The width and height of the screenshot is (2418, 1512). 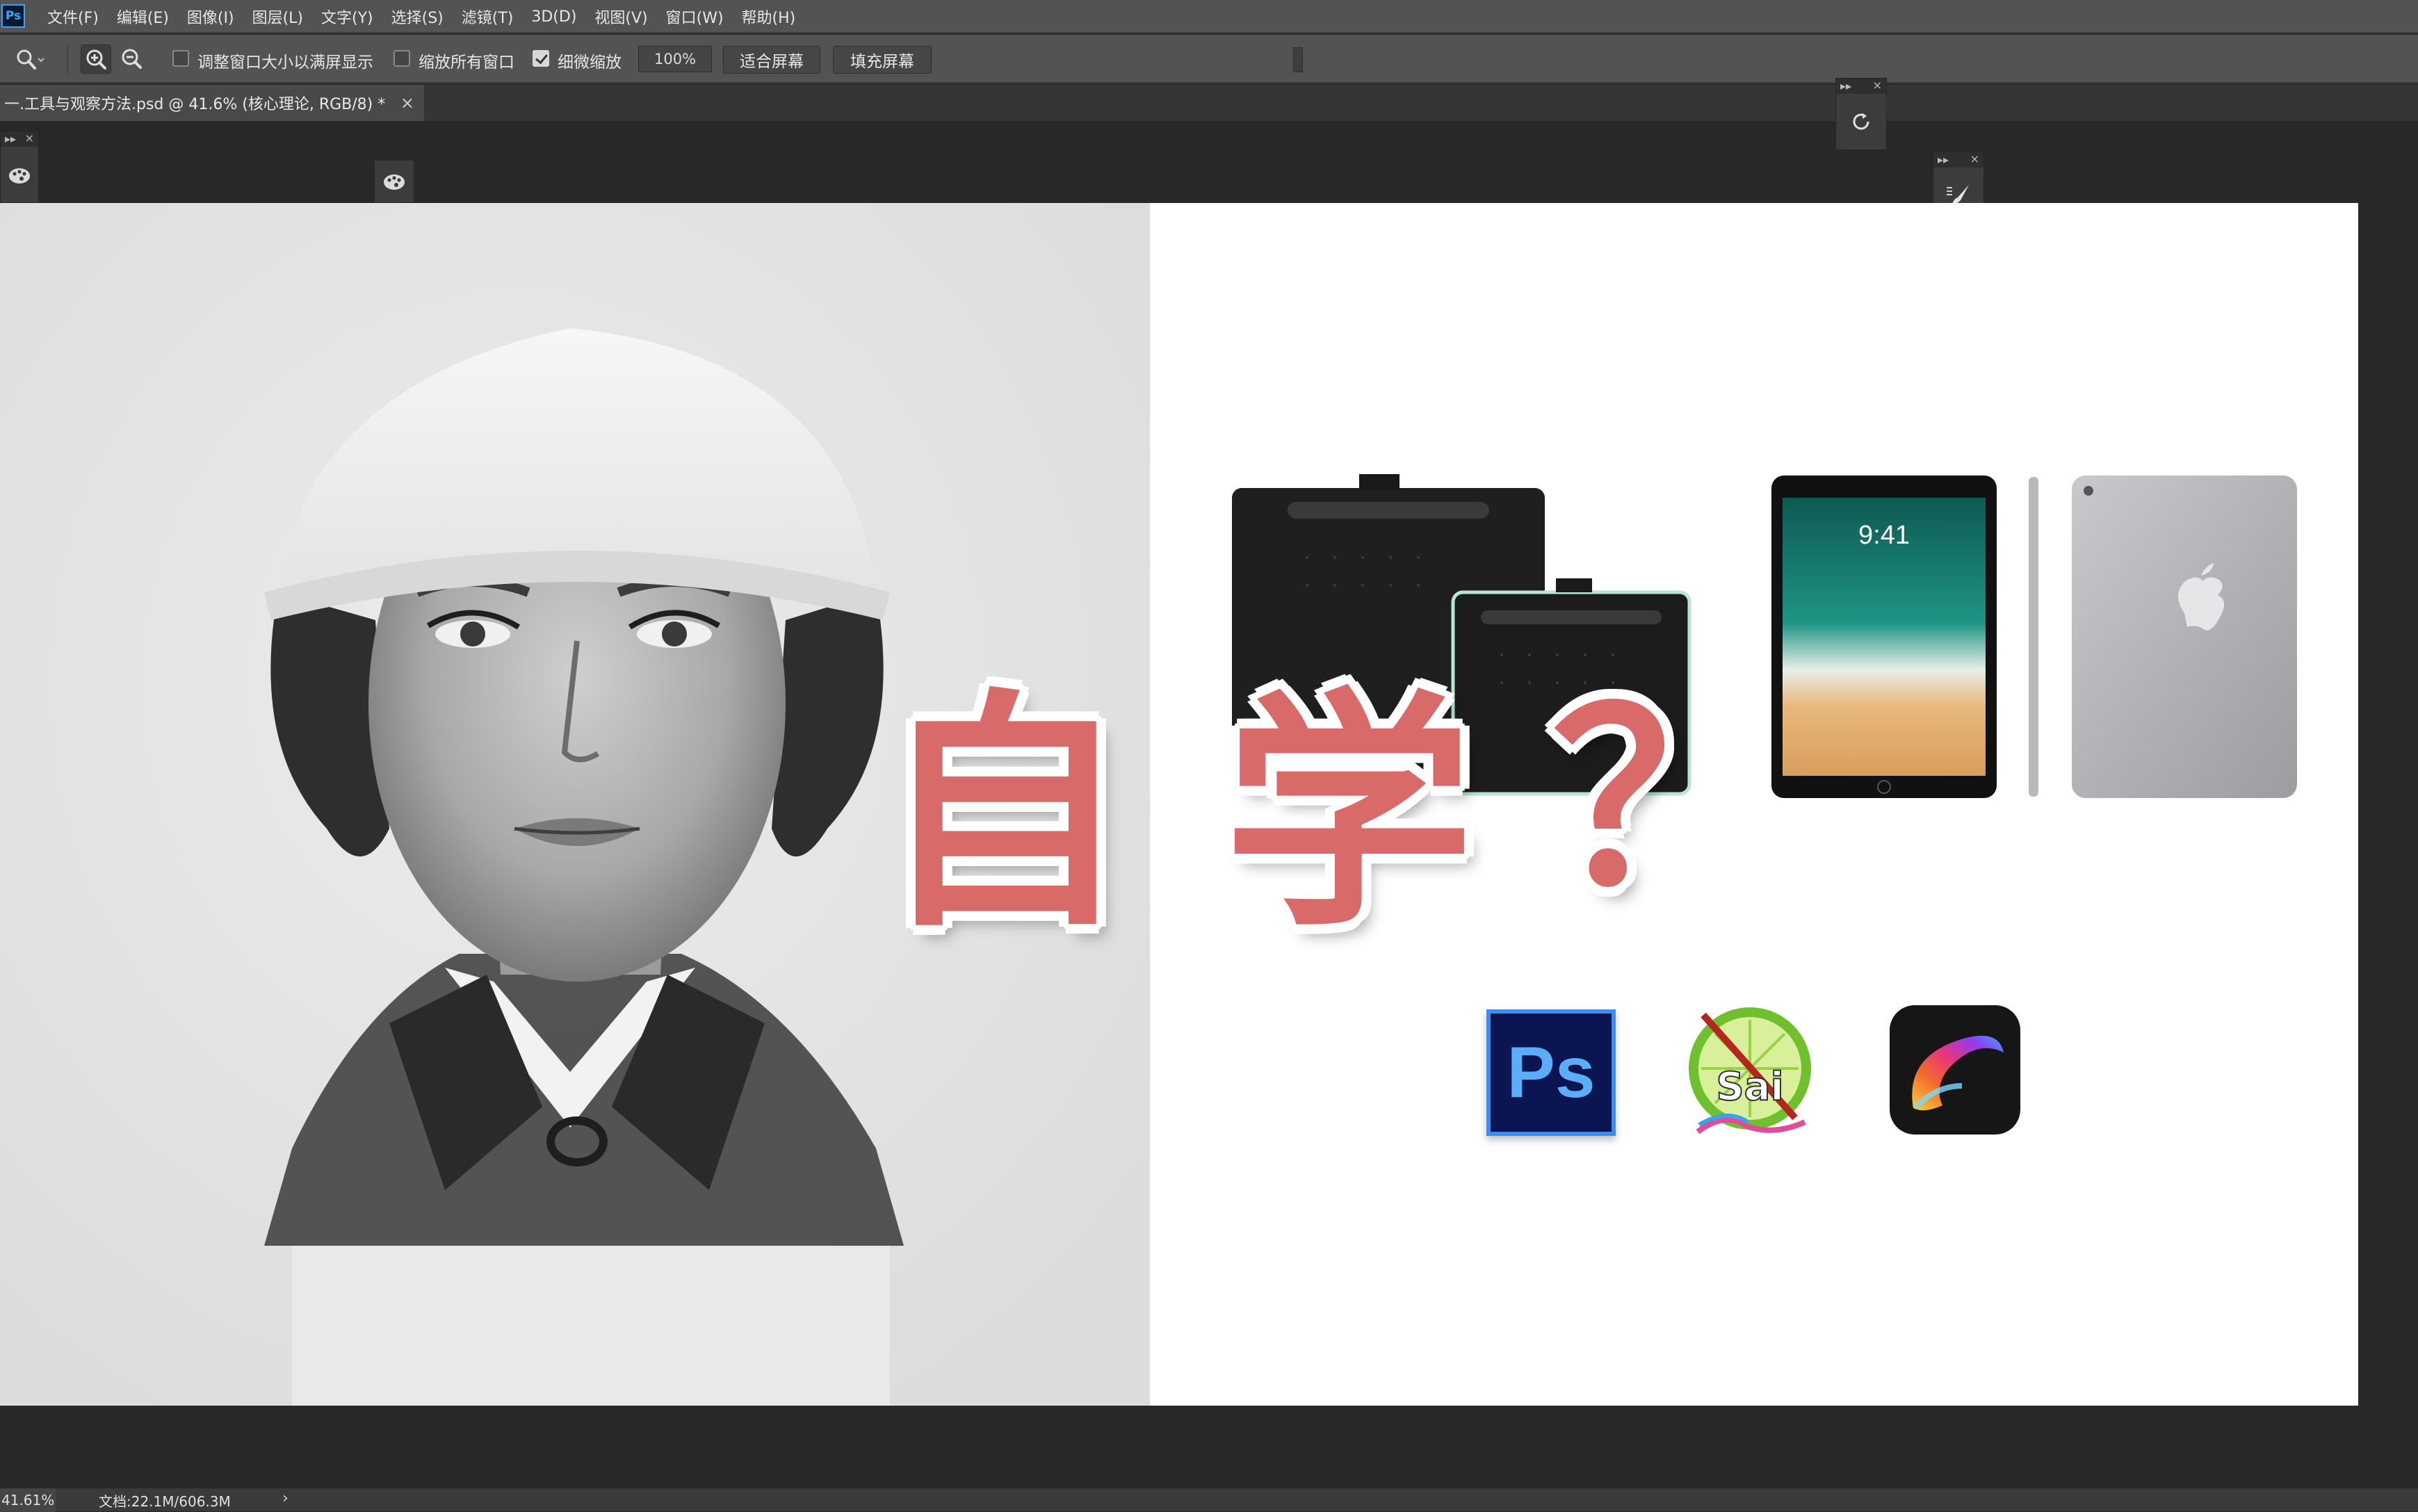 I want to click on status-menu-arrow-icon: ›, so click(x=285, y=1499).